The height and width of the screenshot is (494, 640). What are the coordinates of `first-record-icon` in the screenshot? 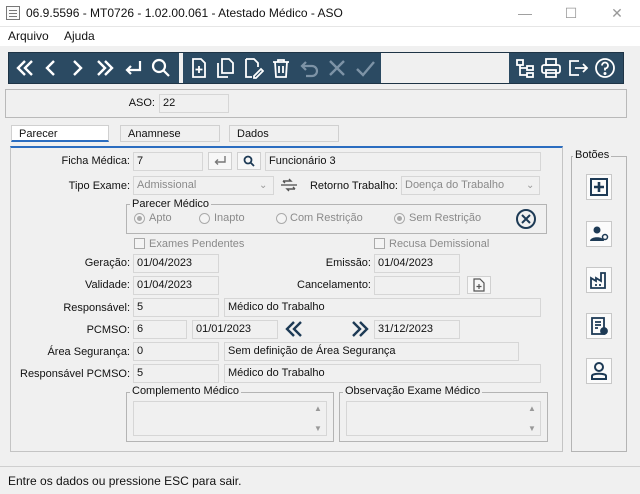 It's located at (25, 68).